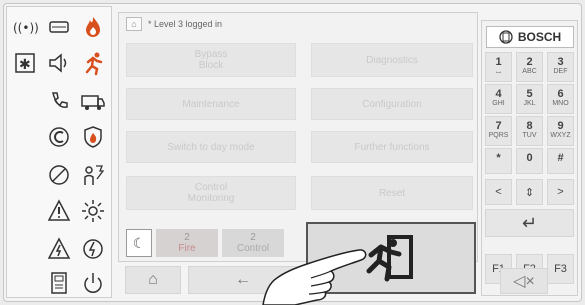  What do you see at coordinates (560, 94) in the screenshot?
I see `key-6-number: 6` at bounding box center [560, 94].